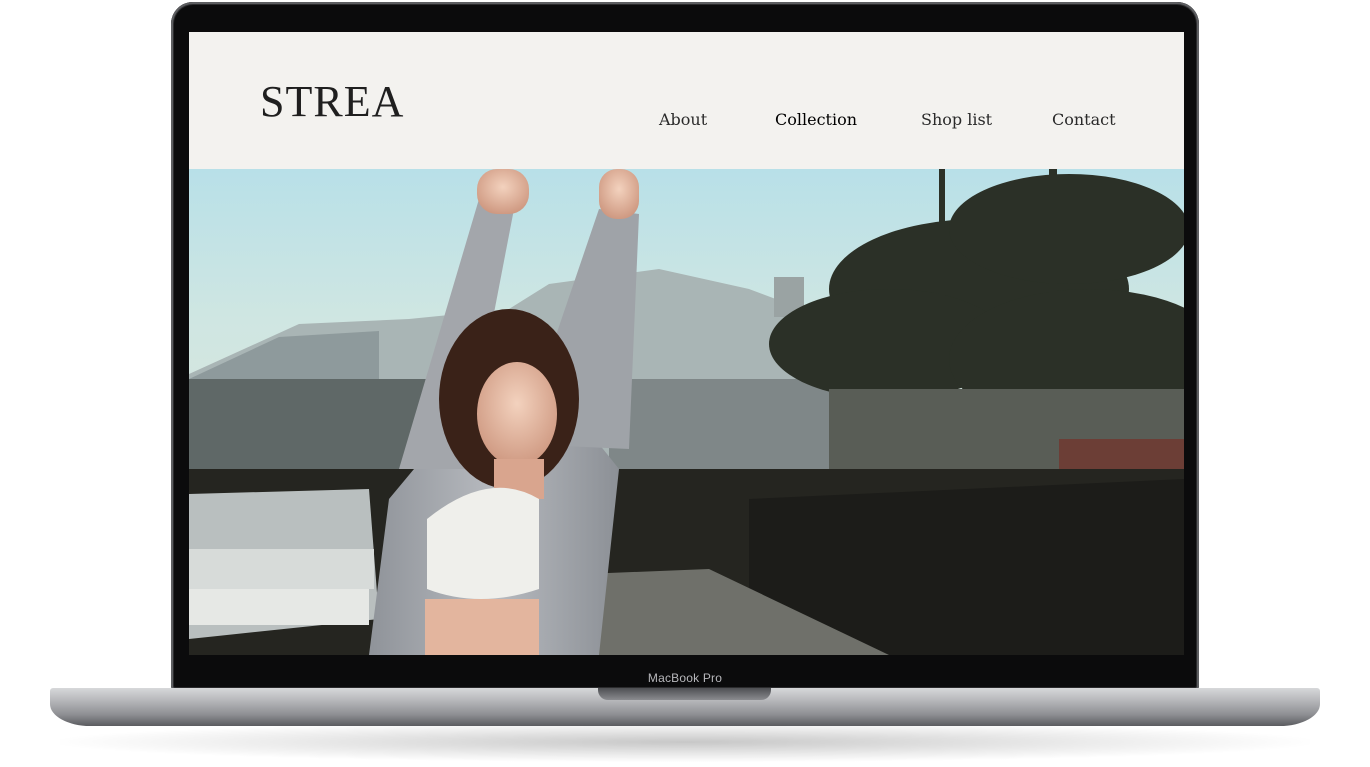 The width and height of the screenshot is (1370, 767). I want to click on nav-link-collection: Collection, so click(816, 120).